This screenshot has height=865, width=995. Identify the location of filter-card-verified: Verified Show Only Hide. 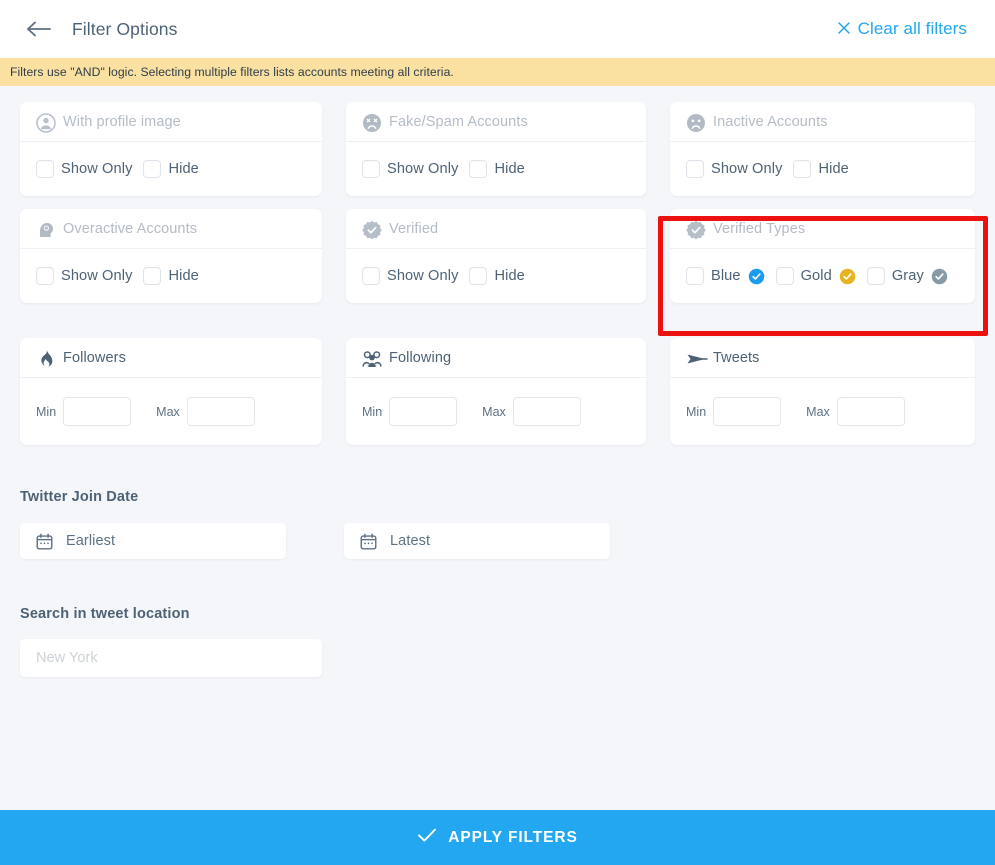
(496, 256).